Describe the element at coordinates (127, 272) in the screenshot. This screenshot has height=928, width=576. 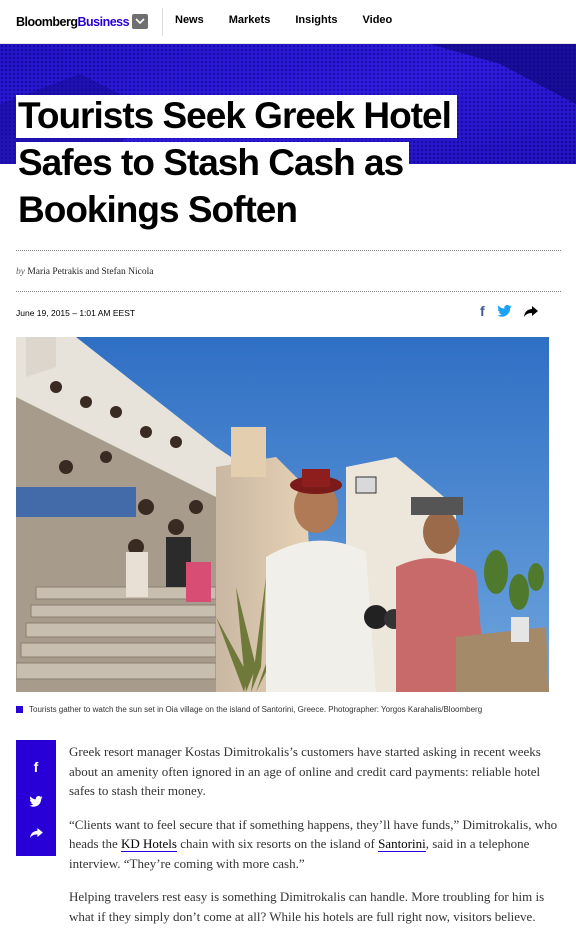
I see `author-link-2: Stefan Nicola` at that location.